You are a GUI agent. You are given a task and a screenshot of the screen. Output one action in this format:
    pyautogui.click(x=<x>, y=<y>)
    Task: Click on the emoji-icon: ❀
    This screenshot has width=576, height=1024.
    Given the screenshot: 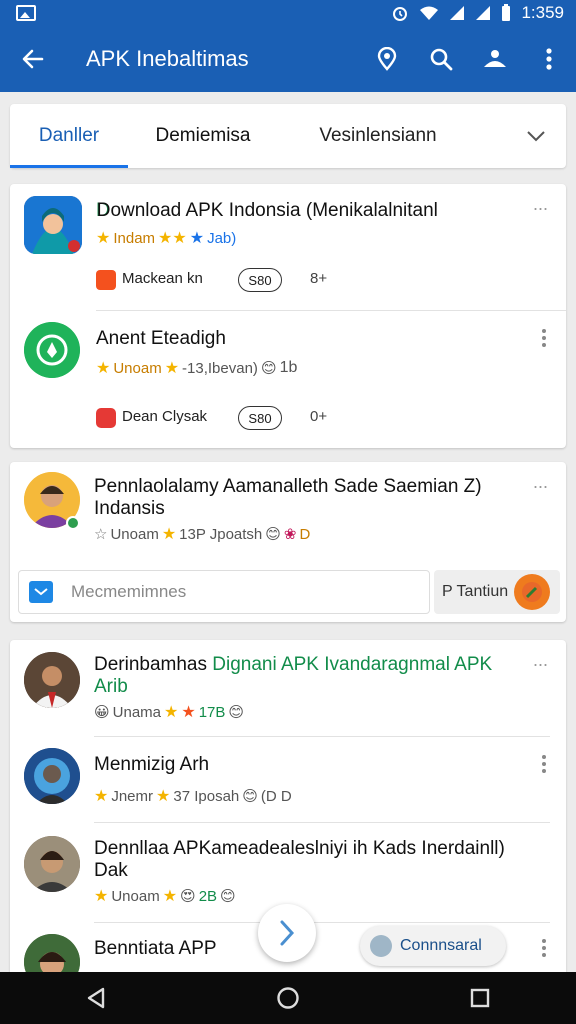 What is the action you would take?
    pyautogui.click(x=290, y=534)
    